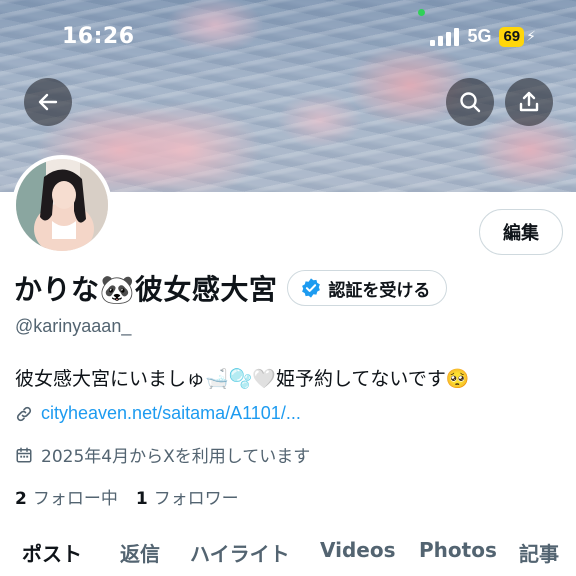 This screenshot has height=576, width=576. I want to click on link-icon, so click(24, 413).